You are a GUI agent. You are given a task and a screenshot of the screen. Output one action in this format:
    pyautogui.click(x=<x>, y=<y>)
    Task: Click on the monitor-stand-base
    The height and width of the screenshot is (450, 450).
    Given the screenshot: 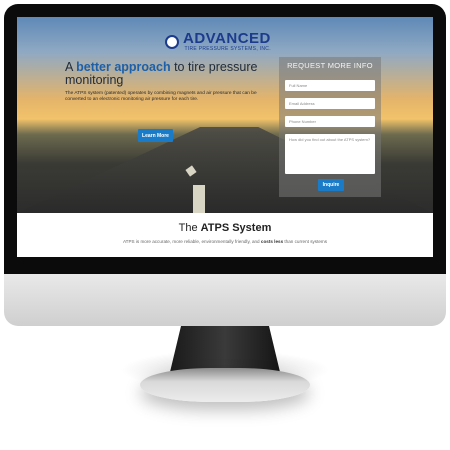 What is the action you would take?
    pyautogui.click(x=225, y=385)
    